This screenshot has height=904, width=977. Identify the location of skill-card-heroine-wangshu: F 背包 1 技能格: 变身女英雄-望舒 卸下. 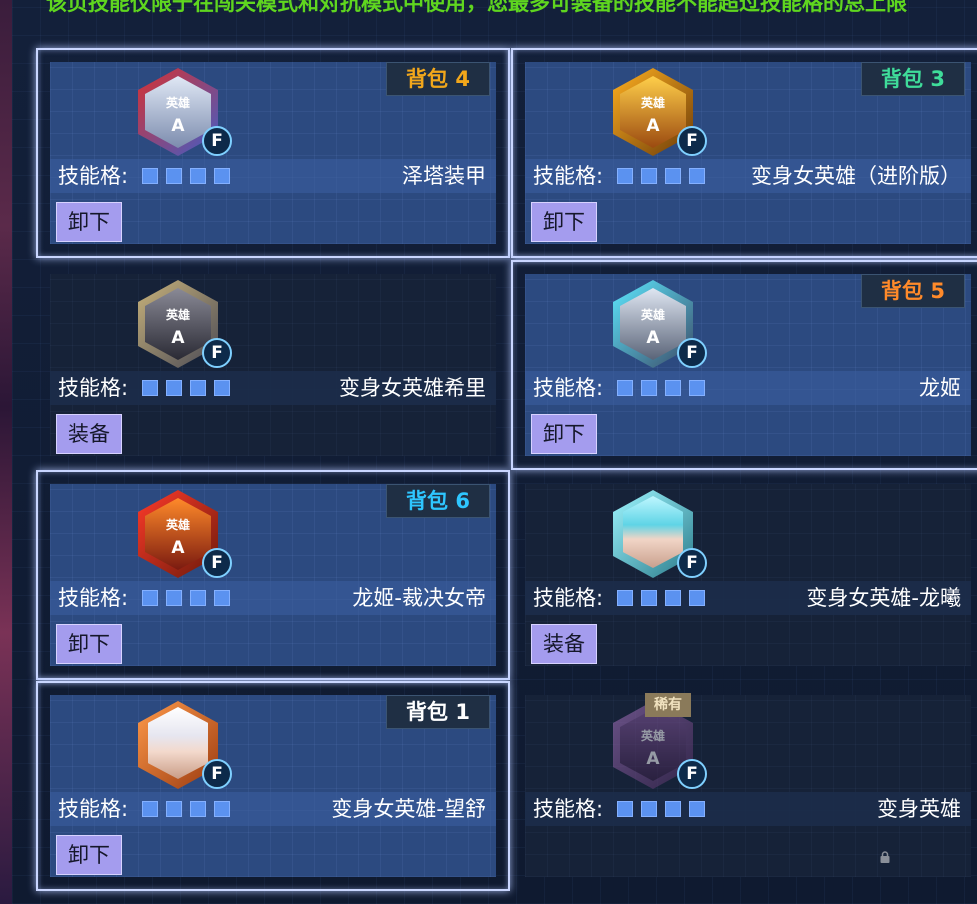
(273, 786).